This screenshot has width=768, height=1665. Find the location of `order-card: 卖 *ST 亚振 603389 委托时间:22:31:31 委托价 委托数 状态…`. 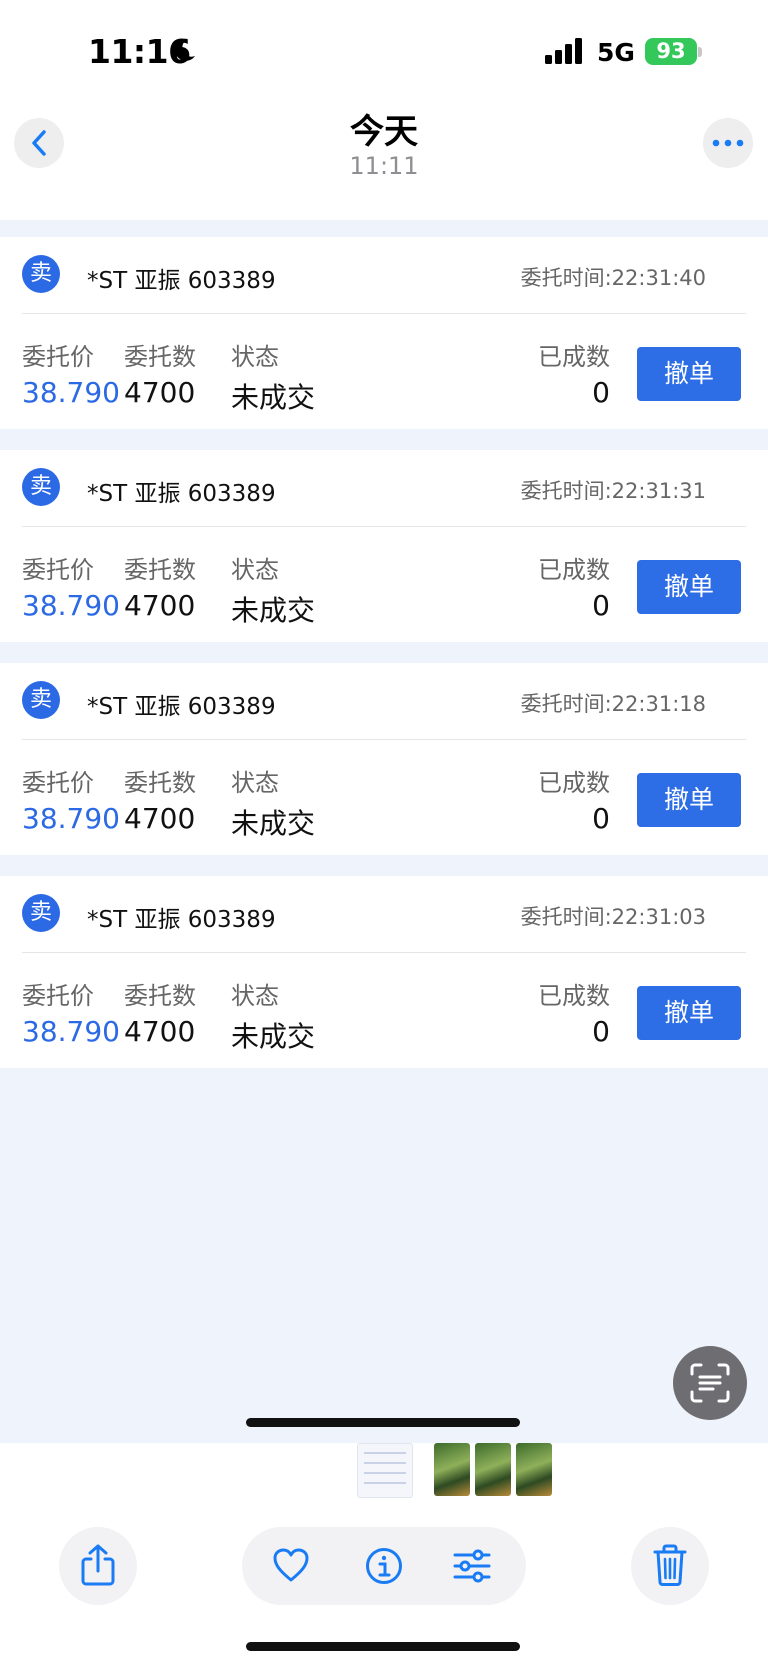

order-card: 卖 *ST 亚振 603389 委托时间:22:31:31 委托价 委托数 状态… is located at coordinates (384, 546).